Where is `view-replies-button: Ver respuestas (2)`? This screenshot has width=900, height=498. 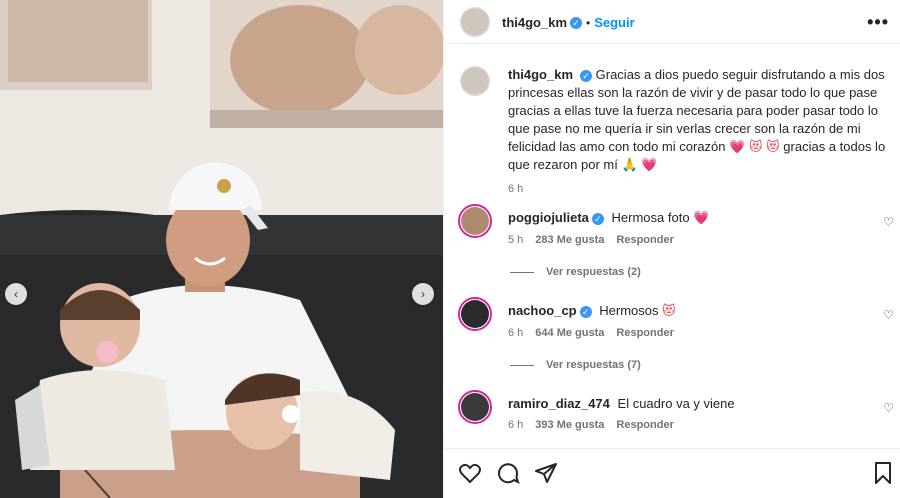
view-replies-button: Ver respuestas (2) is located at coordinates (575, 272).